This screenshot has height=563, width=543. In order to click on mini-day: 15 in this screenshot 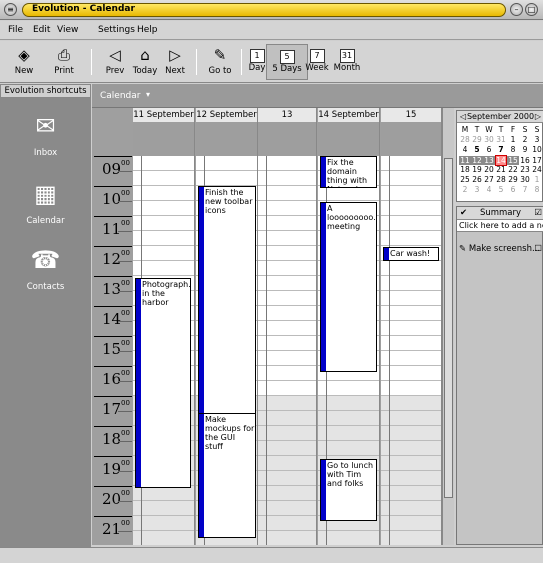, I will do `click(513, 160)`.